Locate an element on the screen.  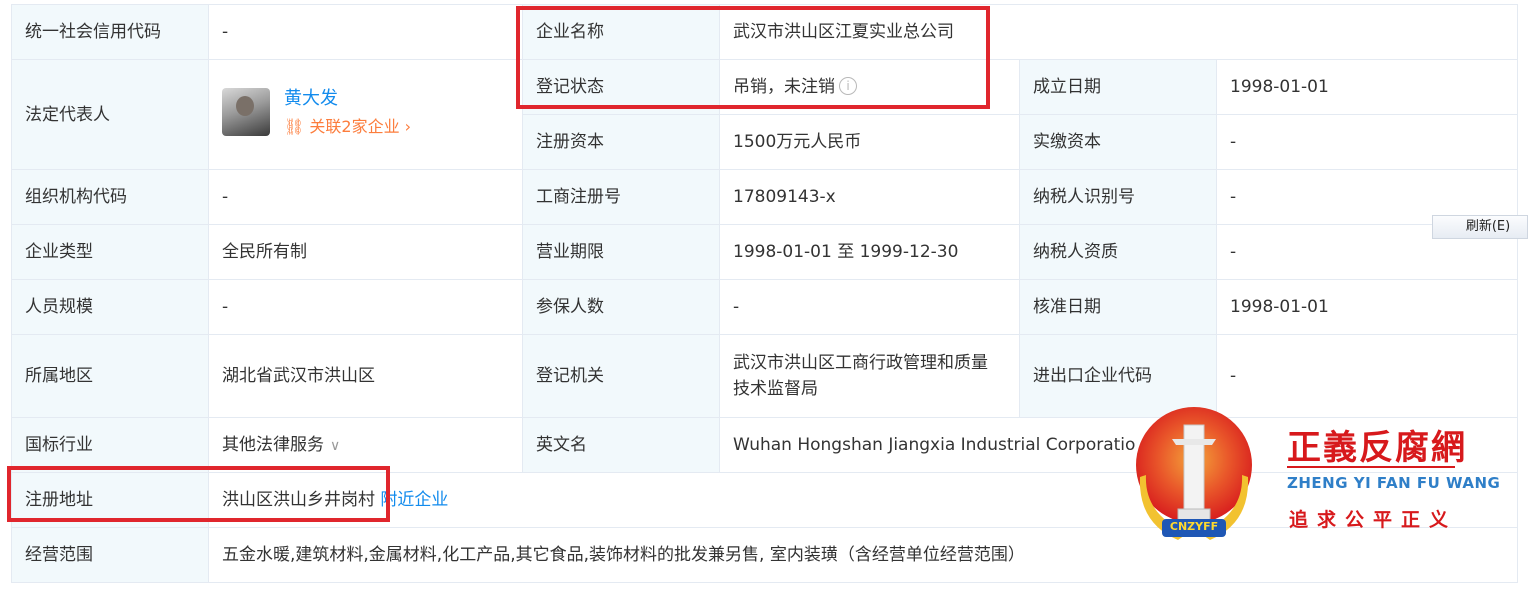
legal-rep-name-link: 黄大发 is located at coordinates (311, 99).